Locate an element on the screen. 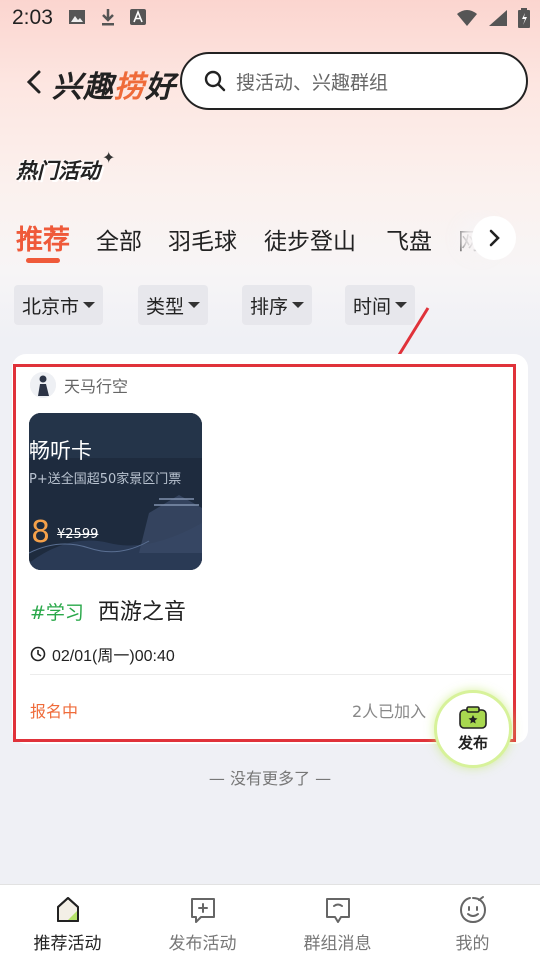  download-icon is located at coordinates (108, 17).